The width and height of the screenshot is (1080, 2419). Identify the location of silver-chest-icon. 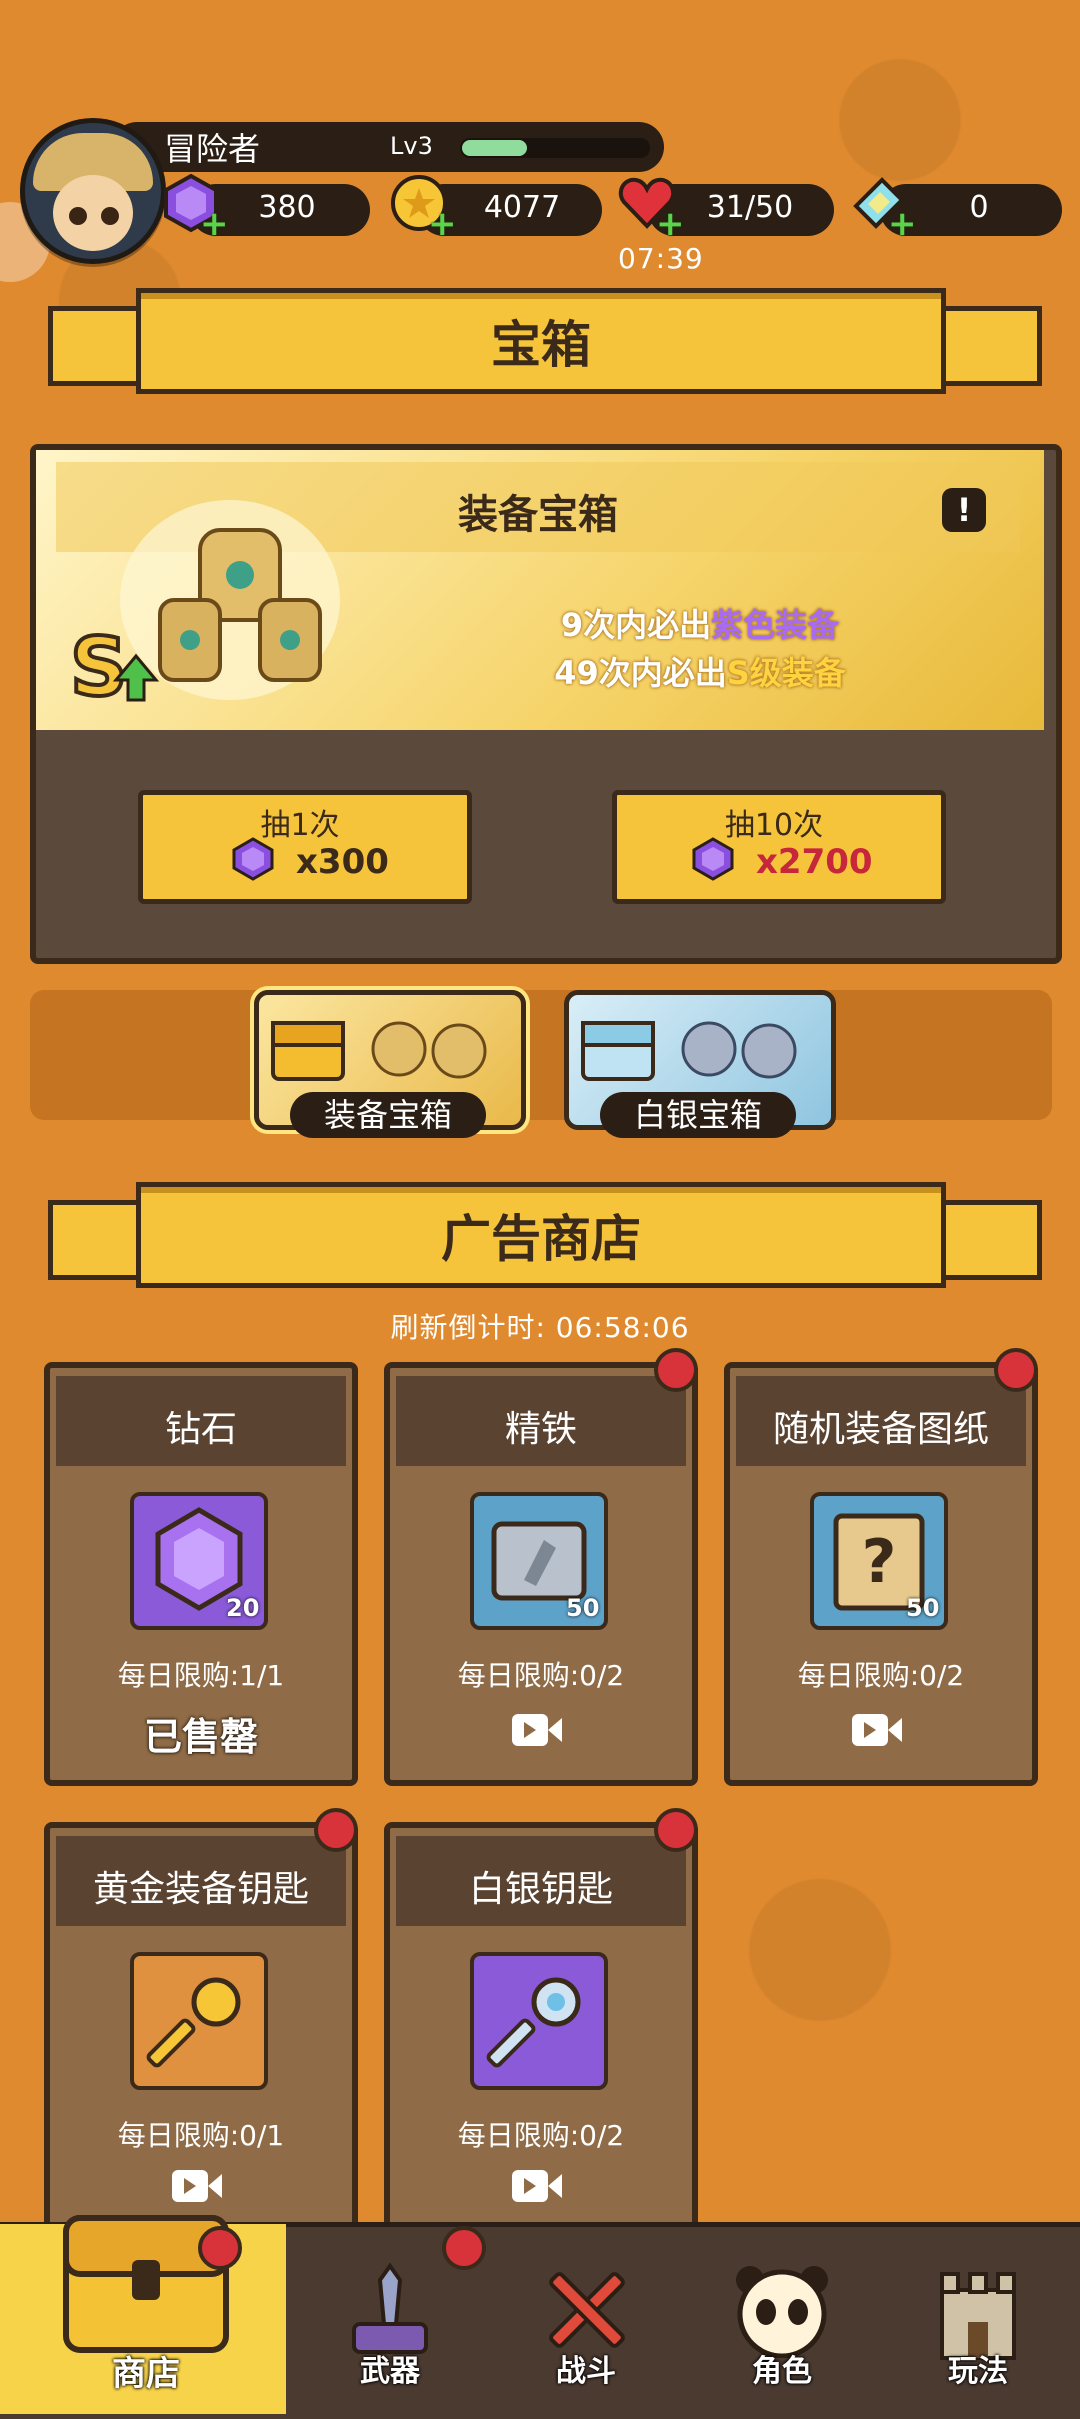
(689, 1051).